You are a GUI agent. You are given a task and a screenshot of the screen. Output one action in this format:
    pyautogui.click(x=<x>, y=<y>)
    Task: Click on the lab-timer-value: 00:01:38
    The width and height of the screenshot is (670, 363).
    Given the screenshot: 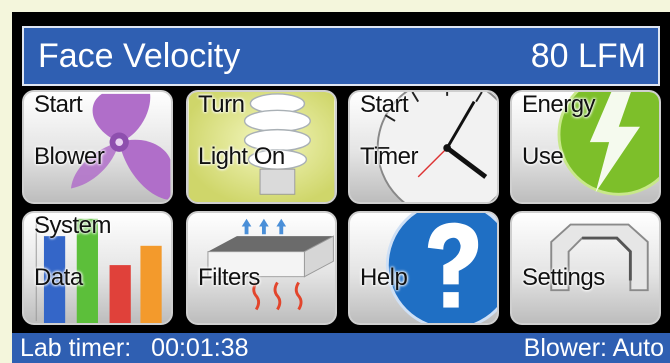 What is the action you would take?
    pyautogui.click(x=200, y=347)
    